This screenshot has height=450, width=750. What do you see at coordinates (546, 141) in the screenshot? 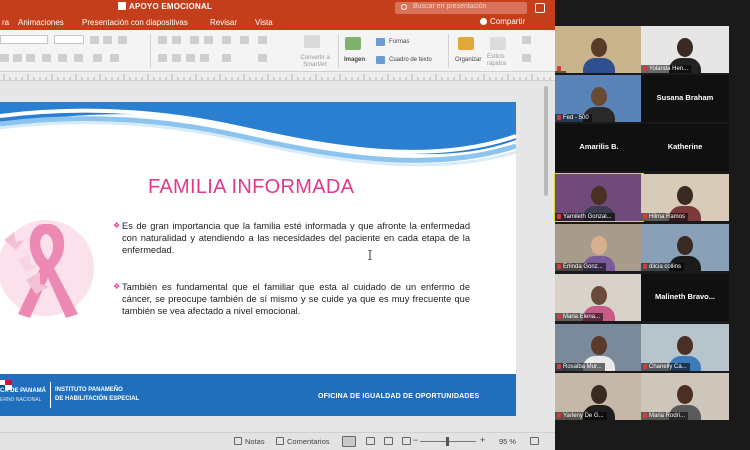
I see `vertical-scrollbar` at bounding box center [546, 141].